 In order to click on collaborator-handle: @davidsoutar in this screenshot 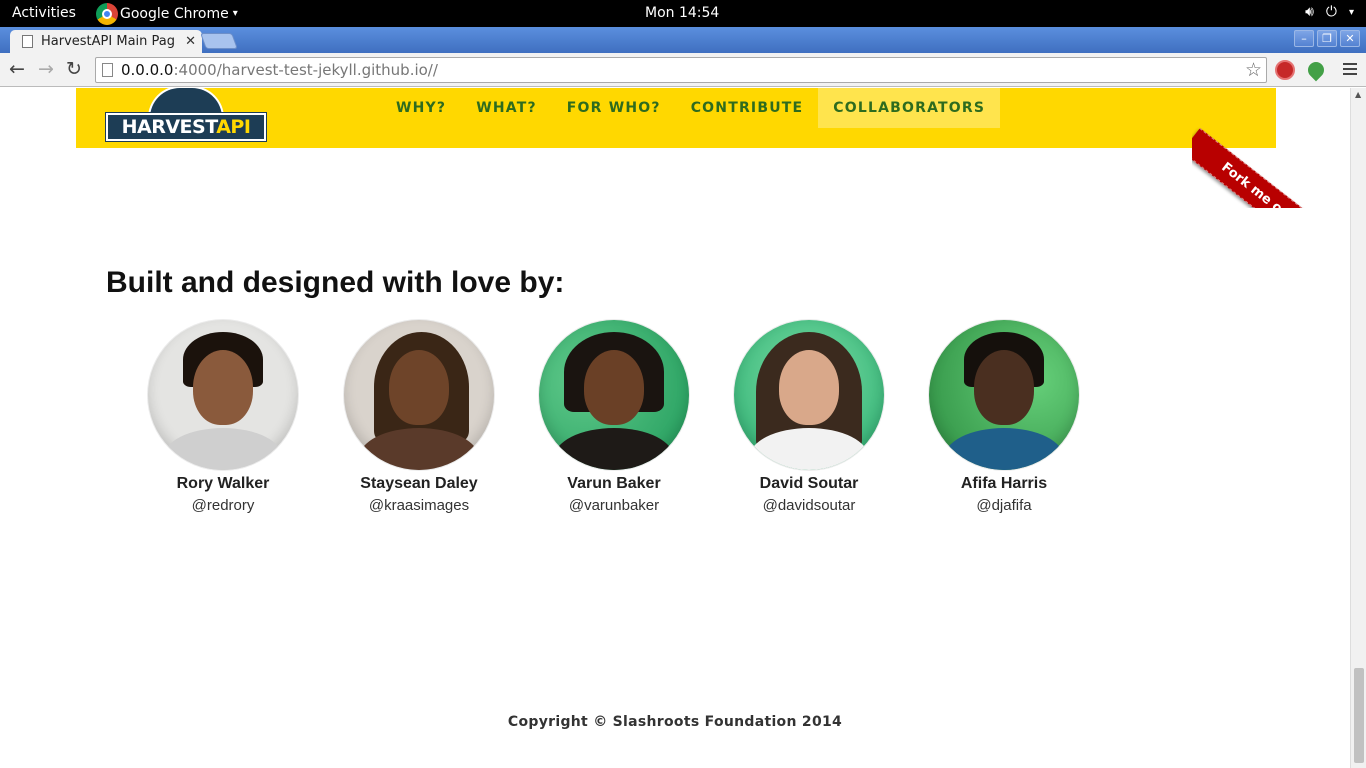, I will do `click(809, 505)`.